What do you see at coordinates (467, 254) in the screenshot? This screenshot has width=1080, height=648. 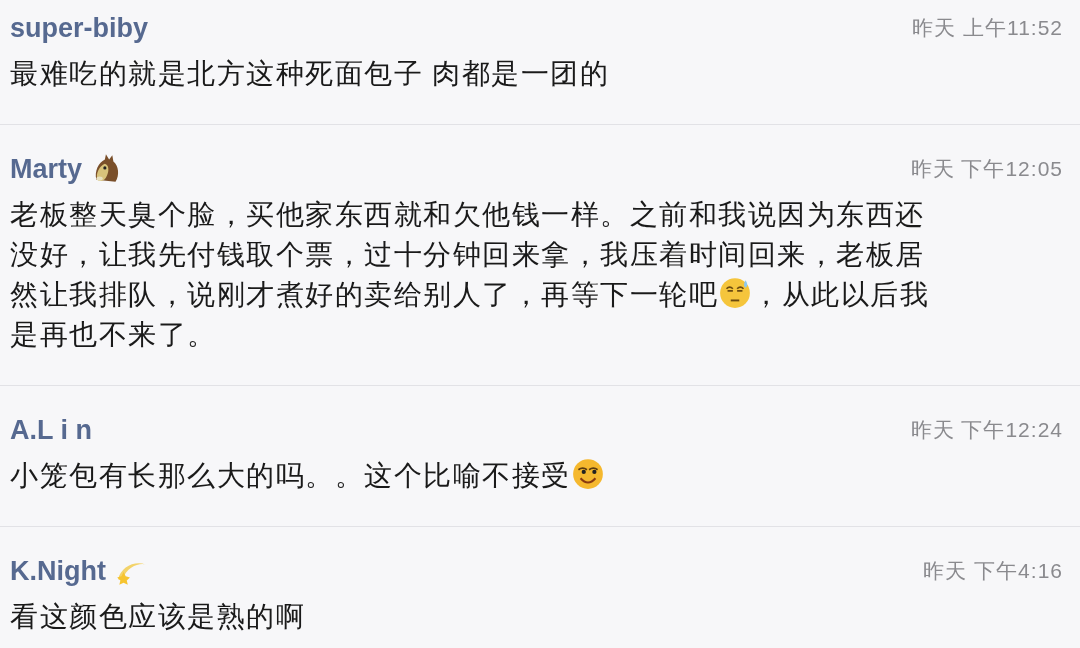 I see `comment-text: 没好，让我先付钱取个票，过十分钟回来拿，我压着时间回来，老板居` at bounding box center [467, 254].